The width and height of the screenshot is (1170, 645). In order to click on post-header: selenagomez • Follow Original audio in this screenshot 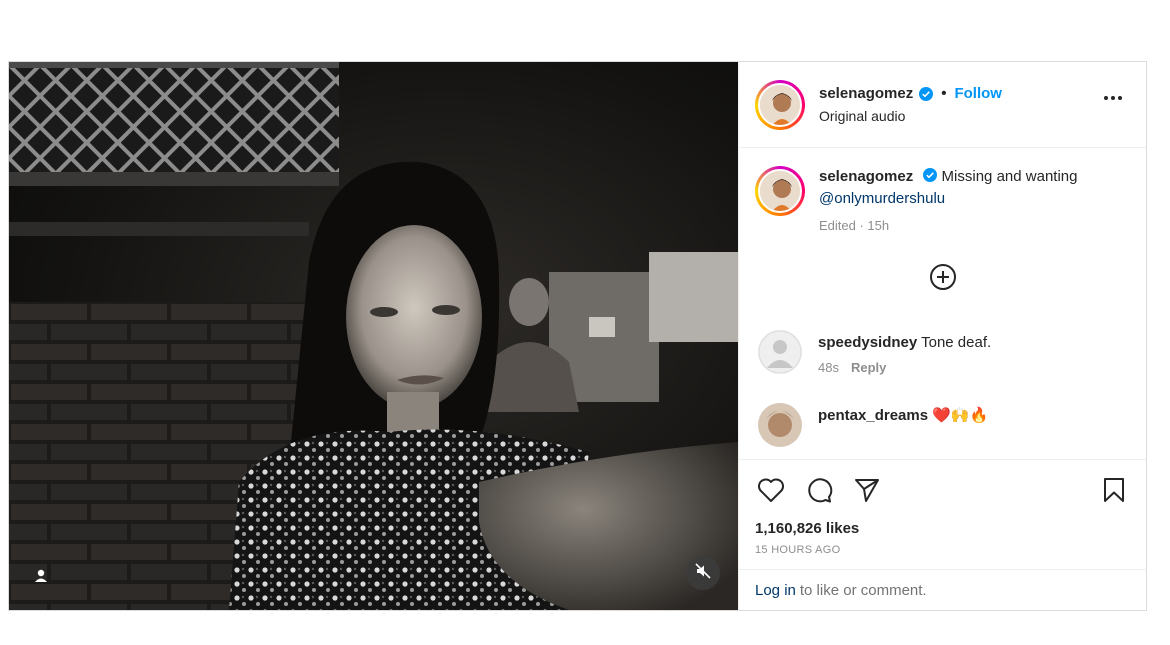, I will do `click(942, 105)`.